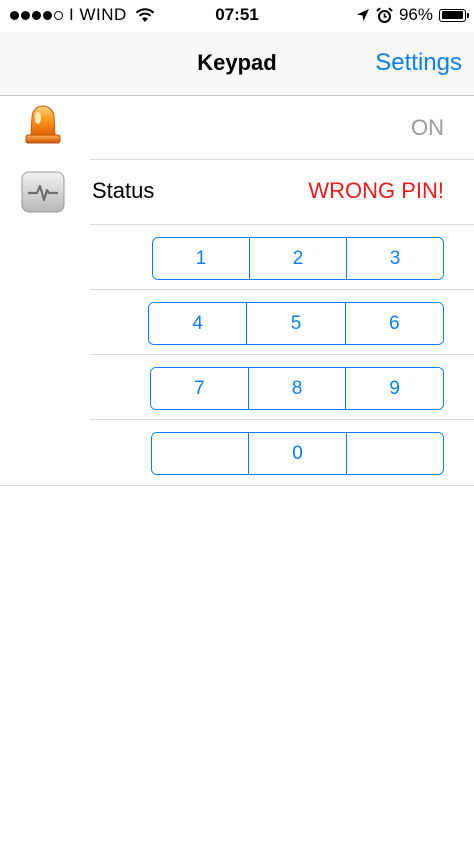 This screenshot has height=841, width=474. Describe the element at coordinates (201, 453) in the screenshot. I see `keypad-key-blank-left` at that location.